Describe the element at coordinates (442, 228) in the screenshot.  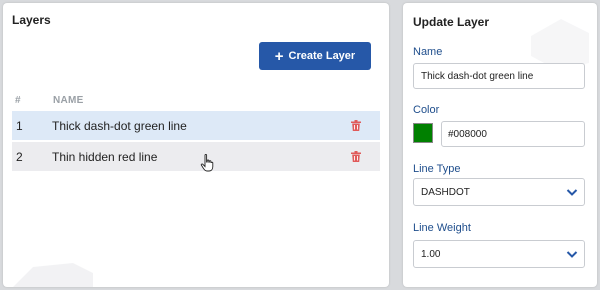
I see `line-weight-label: Line Weight` at that location.